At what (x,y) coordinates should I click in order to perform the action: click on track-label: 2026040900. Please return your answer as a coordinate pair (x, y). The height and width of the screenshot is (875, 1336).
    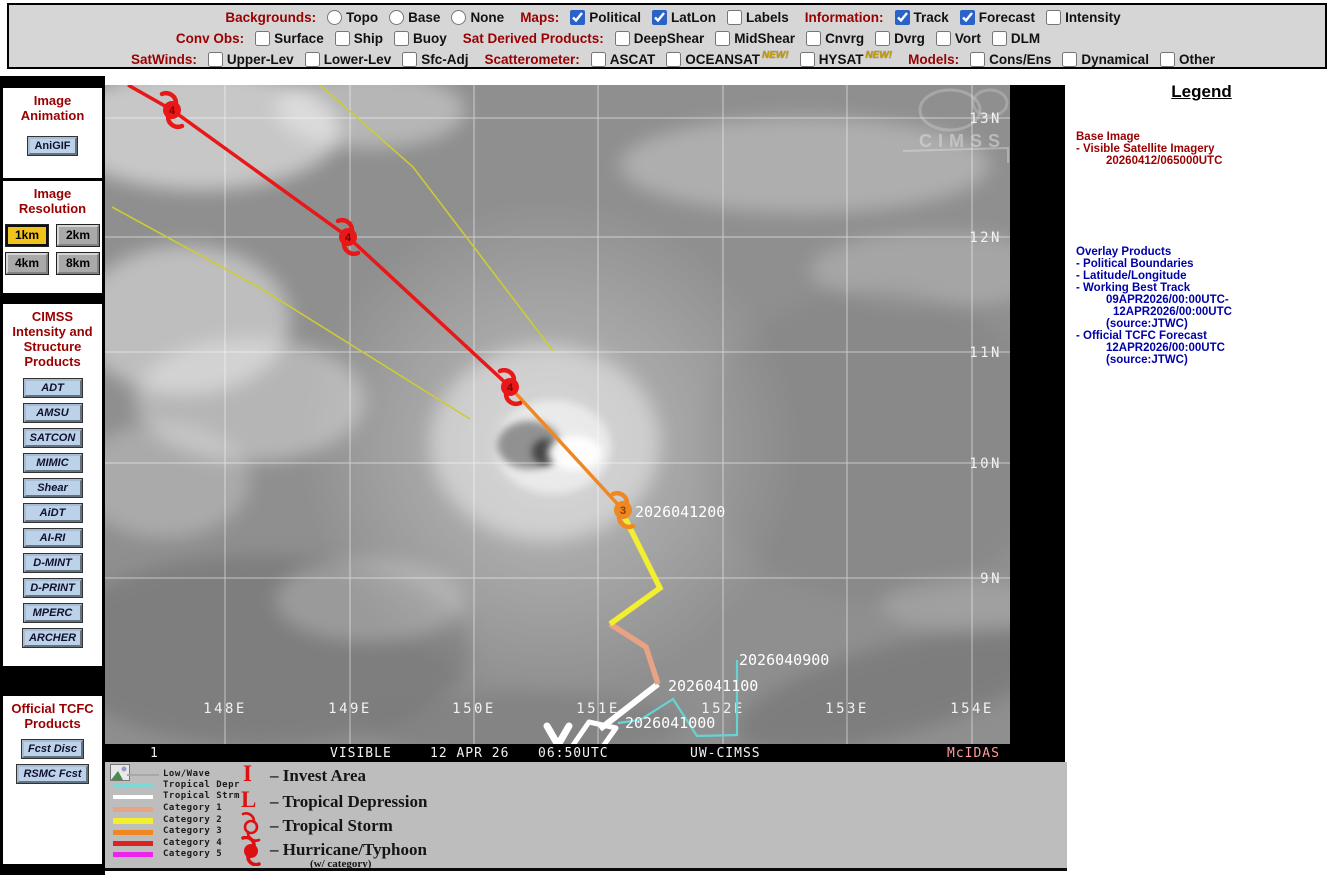
    Looking at the image, I should click on (784, 660).